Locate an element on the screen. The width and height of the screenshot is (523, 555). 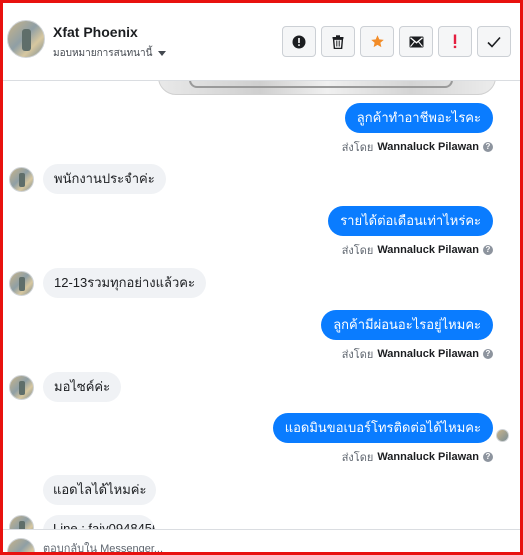
message-incoming-row: มอไซค์ค่ะ is located at coordinates (65, 387).